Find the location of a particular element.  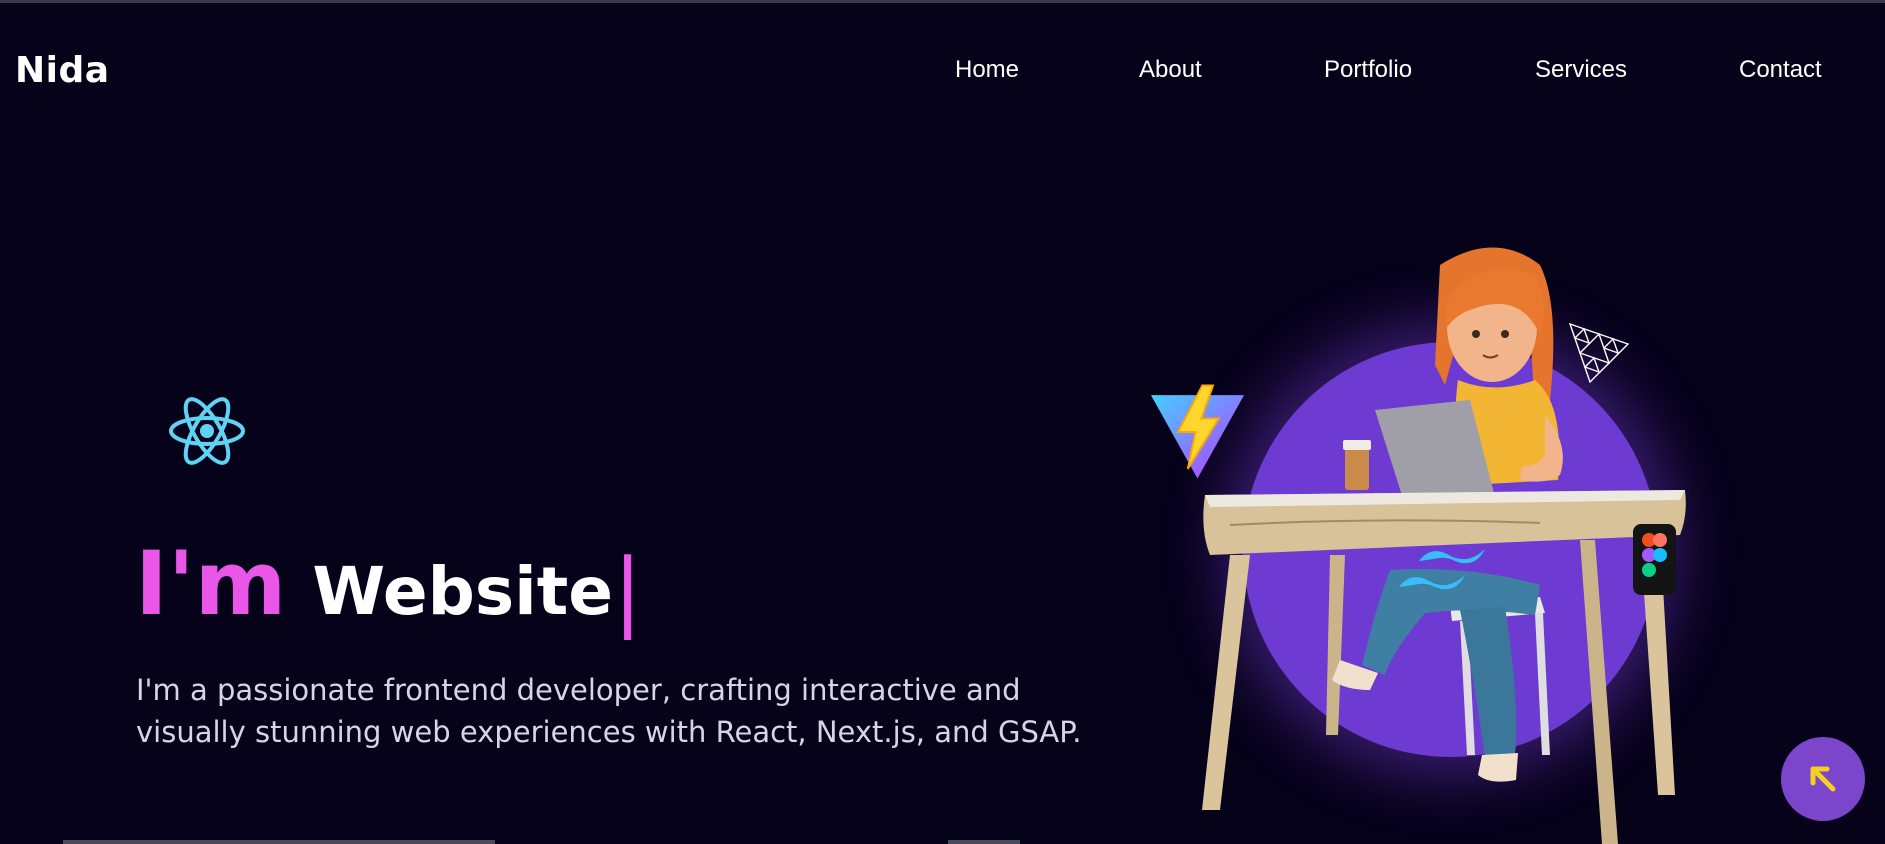

vite-icon is located at coordinates (1197, 431).